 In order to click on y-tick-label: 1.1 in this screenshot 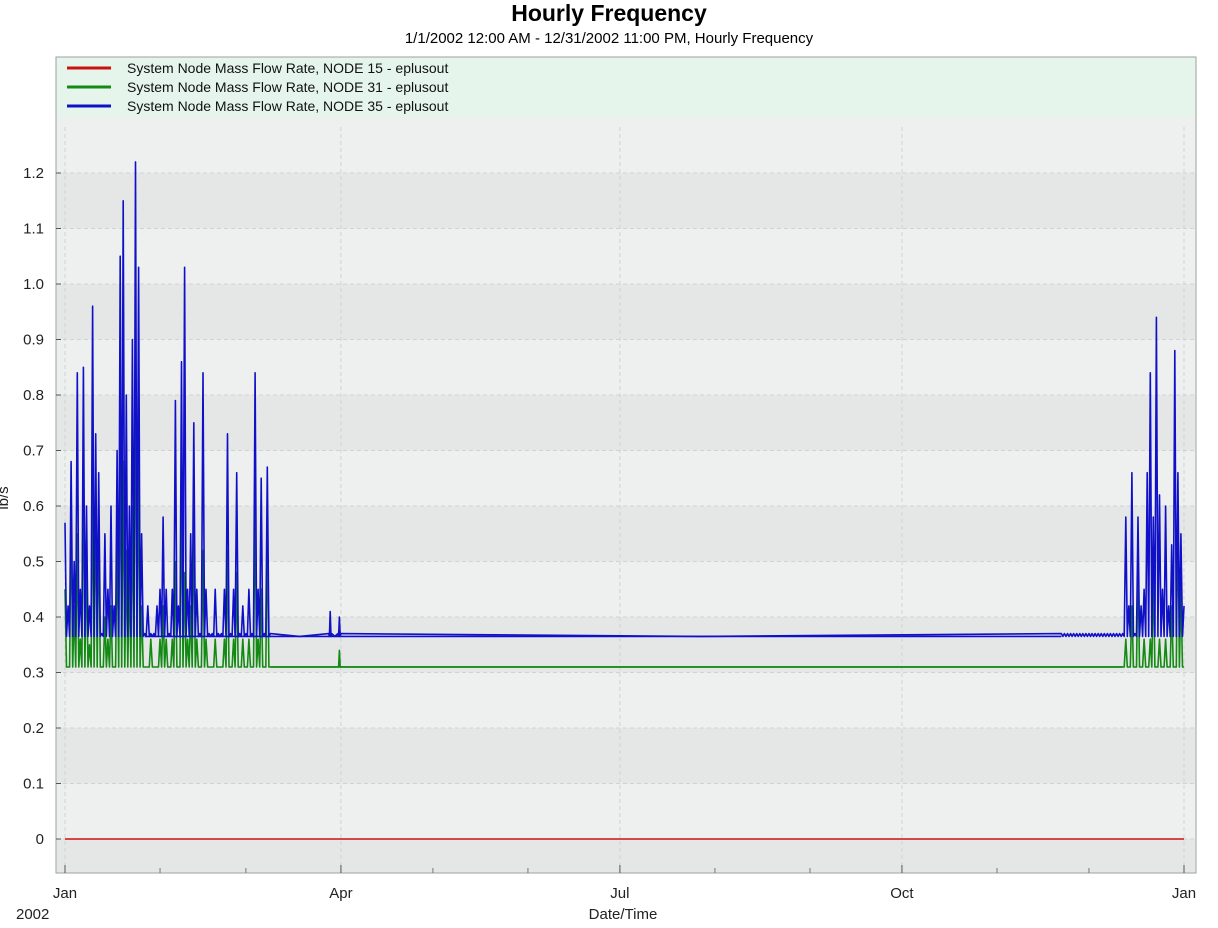, I will do `click(33, 229)`.